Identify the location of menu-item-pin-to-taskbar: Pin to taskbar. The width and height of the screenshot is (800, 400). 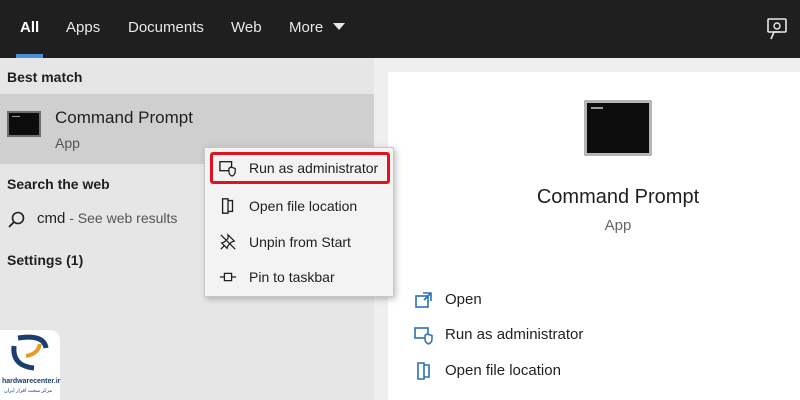
(299, 277).